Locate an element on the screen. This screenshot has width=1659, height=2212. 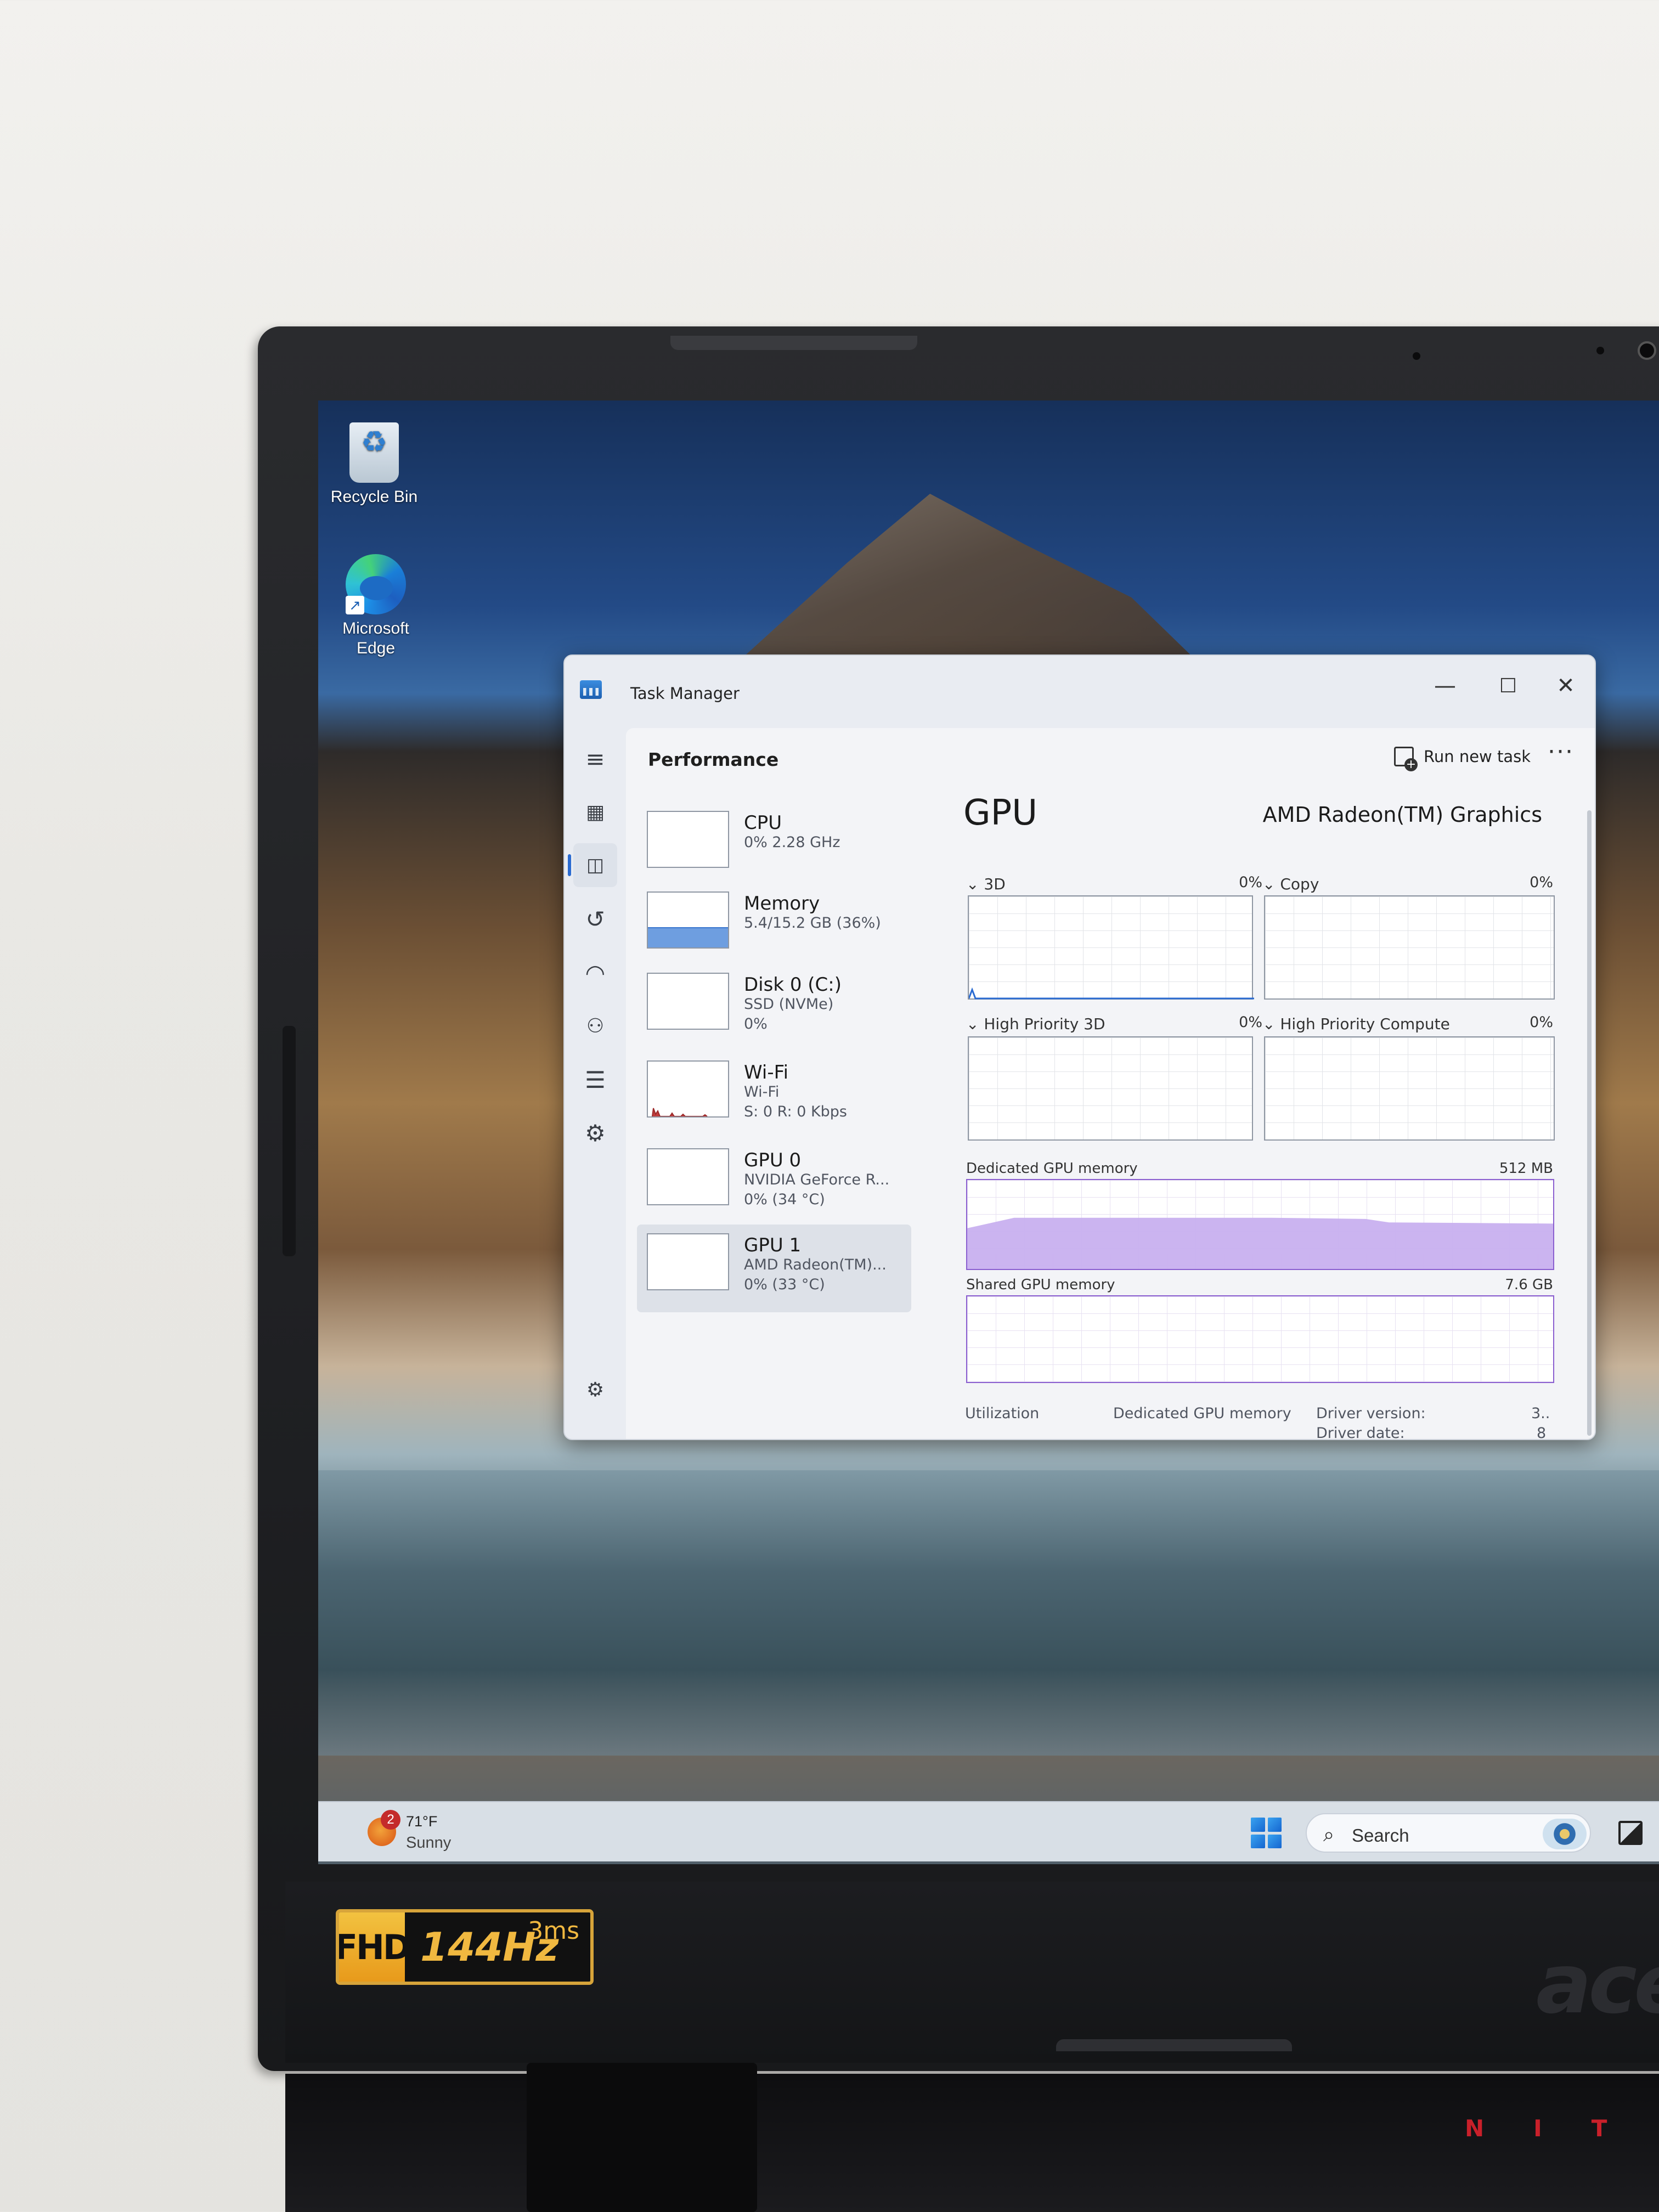
wallpaper-lake is located at coordinates (988, 1613).